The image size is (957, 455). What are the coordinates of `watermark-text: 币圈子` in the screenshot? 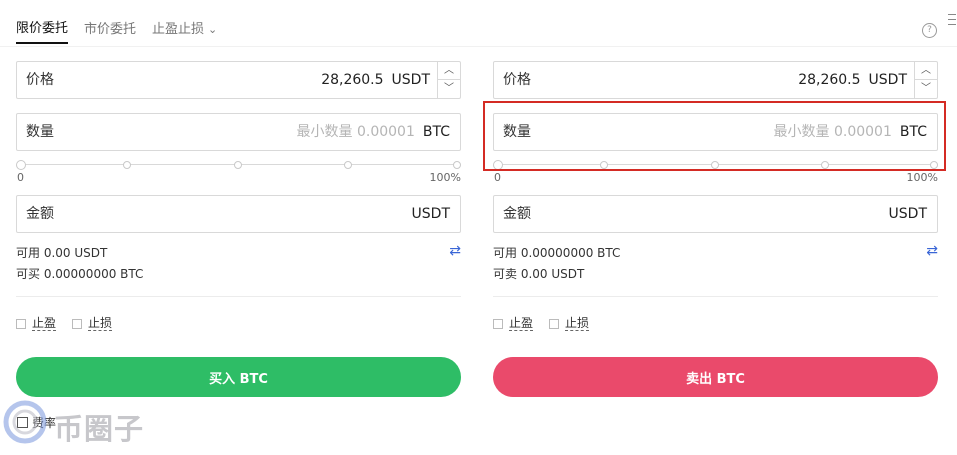 It's located at (99, 429).